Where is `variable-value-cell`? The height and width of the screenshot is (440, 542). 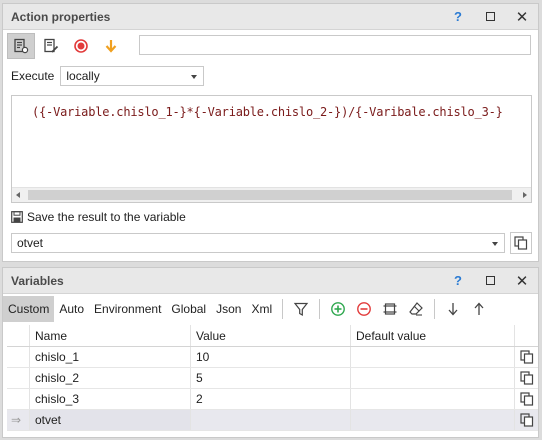
variable-value-cell is located at coordinates (271, 420).